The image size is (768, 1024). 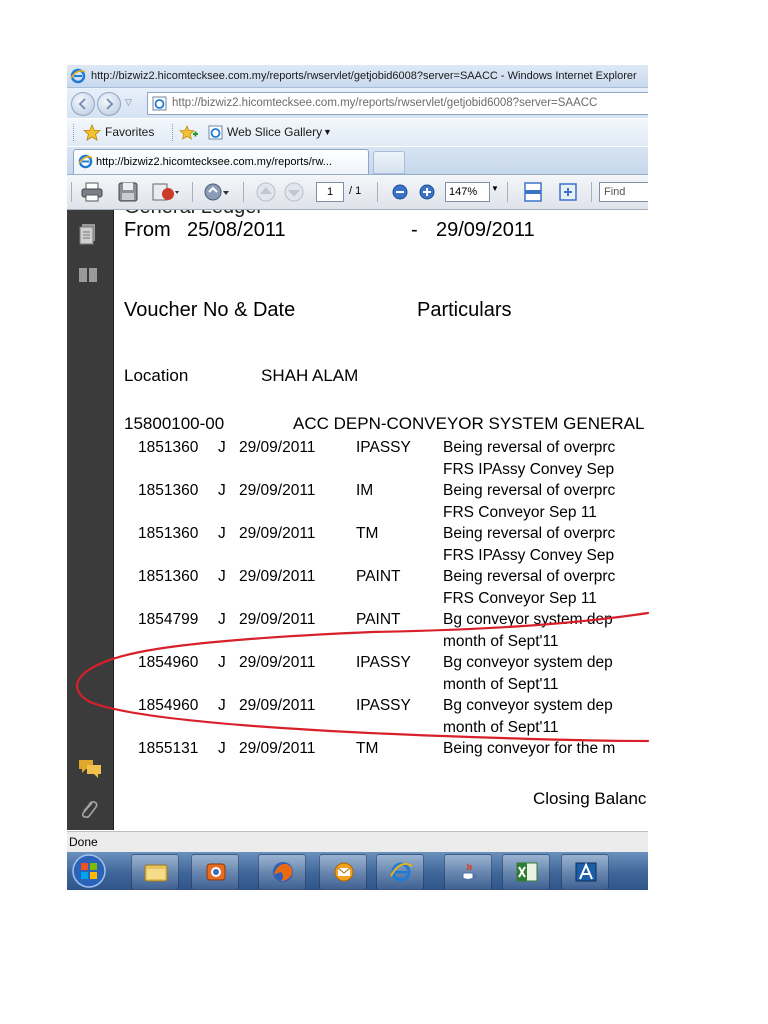 What do you see at coordinates (88, 809) in the screenshot?
I see `attachments-icon` at bounding box center [88, 809].